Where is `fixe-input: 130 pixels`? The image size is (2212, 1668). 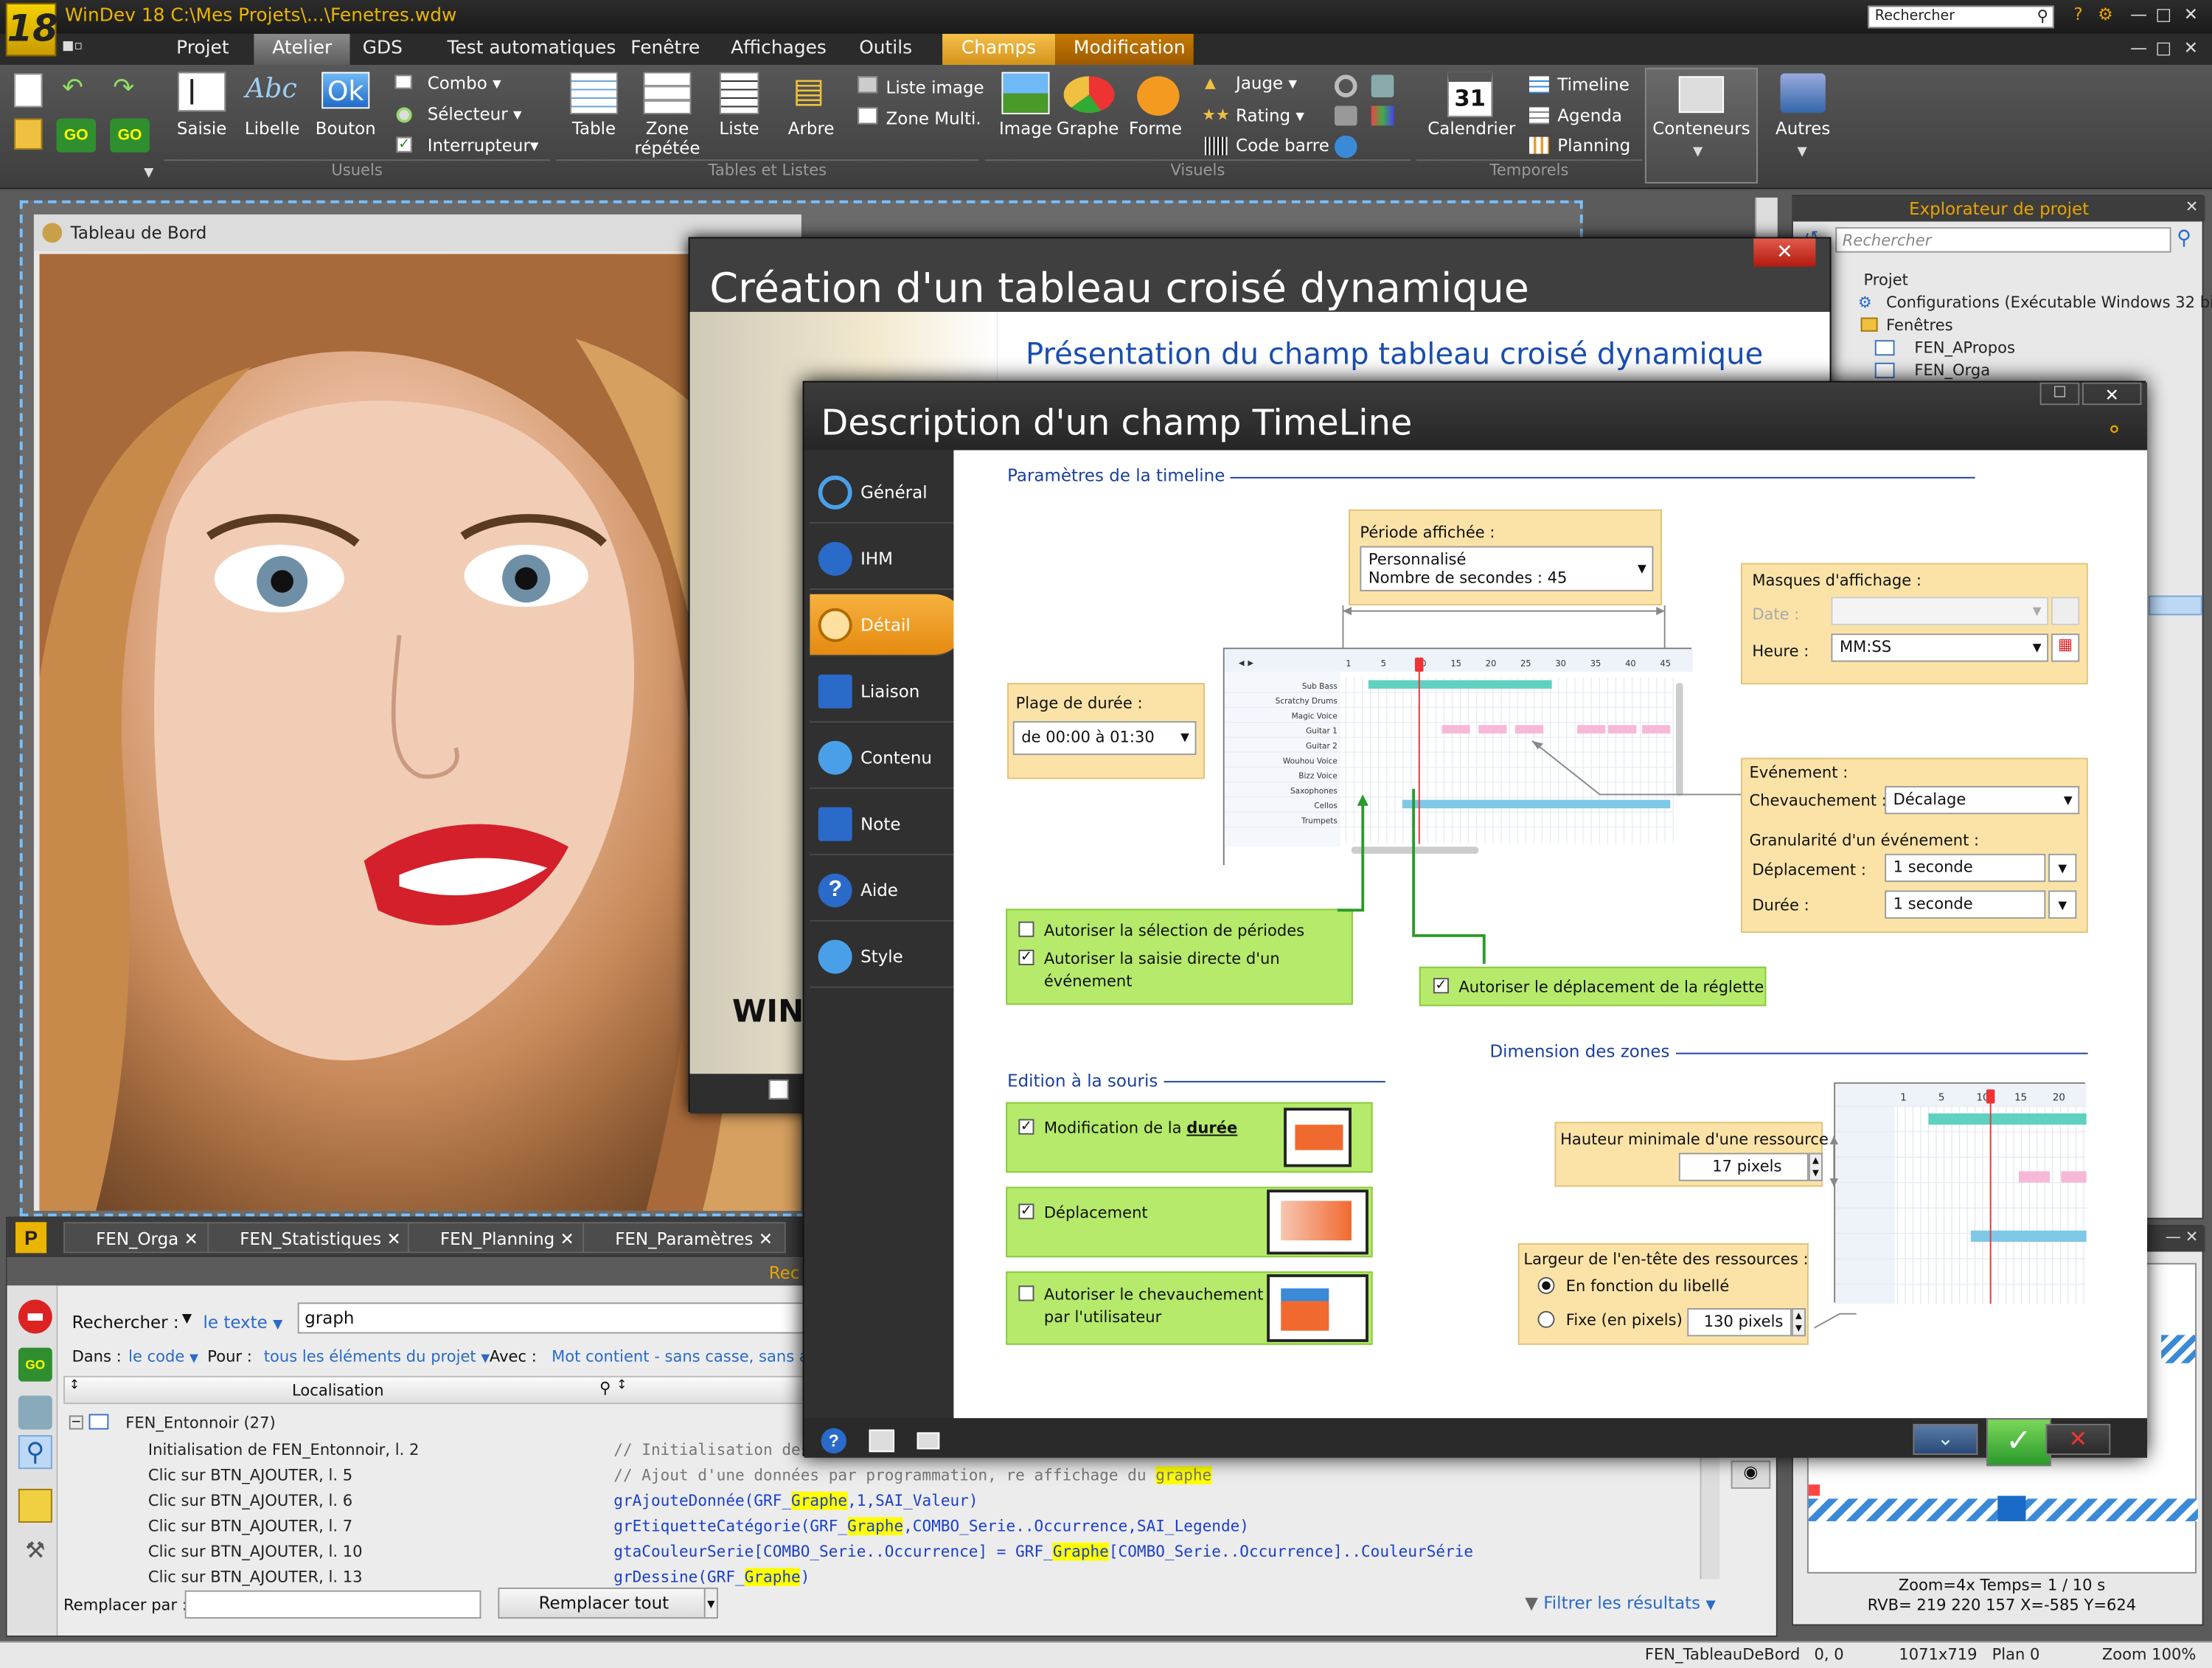 fixe-input: 130 pixels is located at coordinates (1739, 1322).